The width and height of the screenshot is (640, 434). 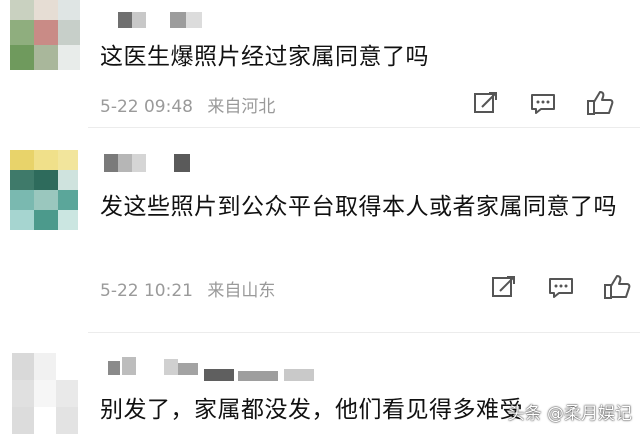 I want to click on comment-date: 5-22 10:21, so click(x=146, y=291).